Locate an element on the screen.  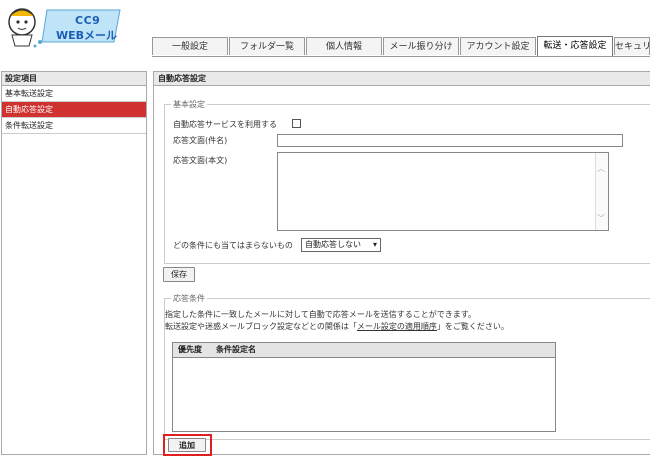
add-button: 追加 is located at coordinates (187, 445).